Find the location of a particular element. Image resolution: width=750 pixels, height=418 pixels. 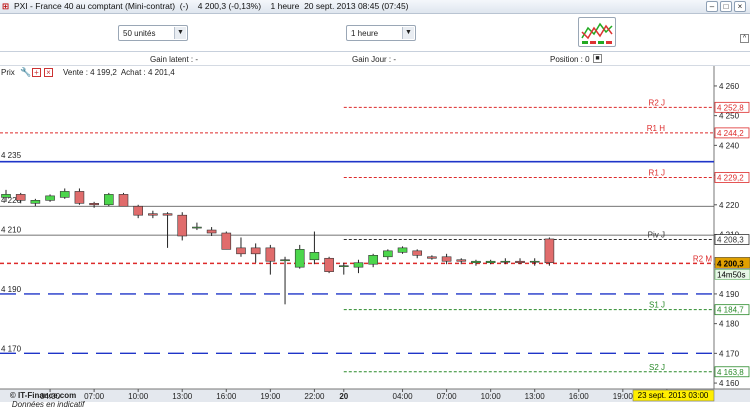

quote-text: Vente : 4 199,2 Achat : 4 201,4 is located at coordinates (119, 72).